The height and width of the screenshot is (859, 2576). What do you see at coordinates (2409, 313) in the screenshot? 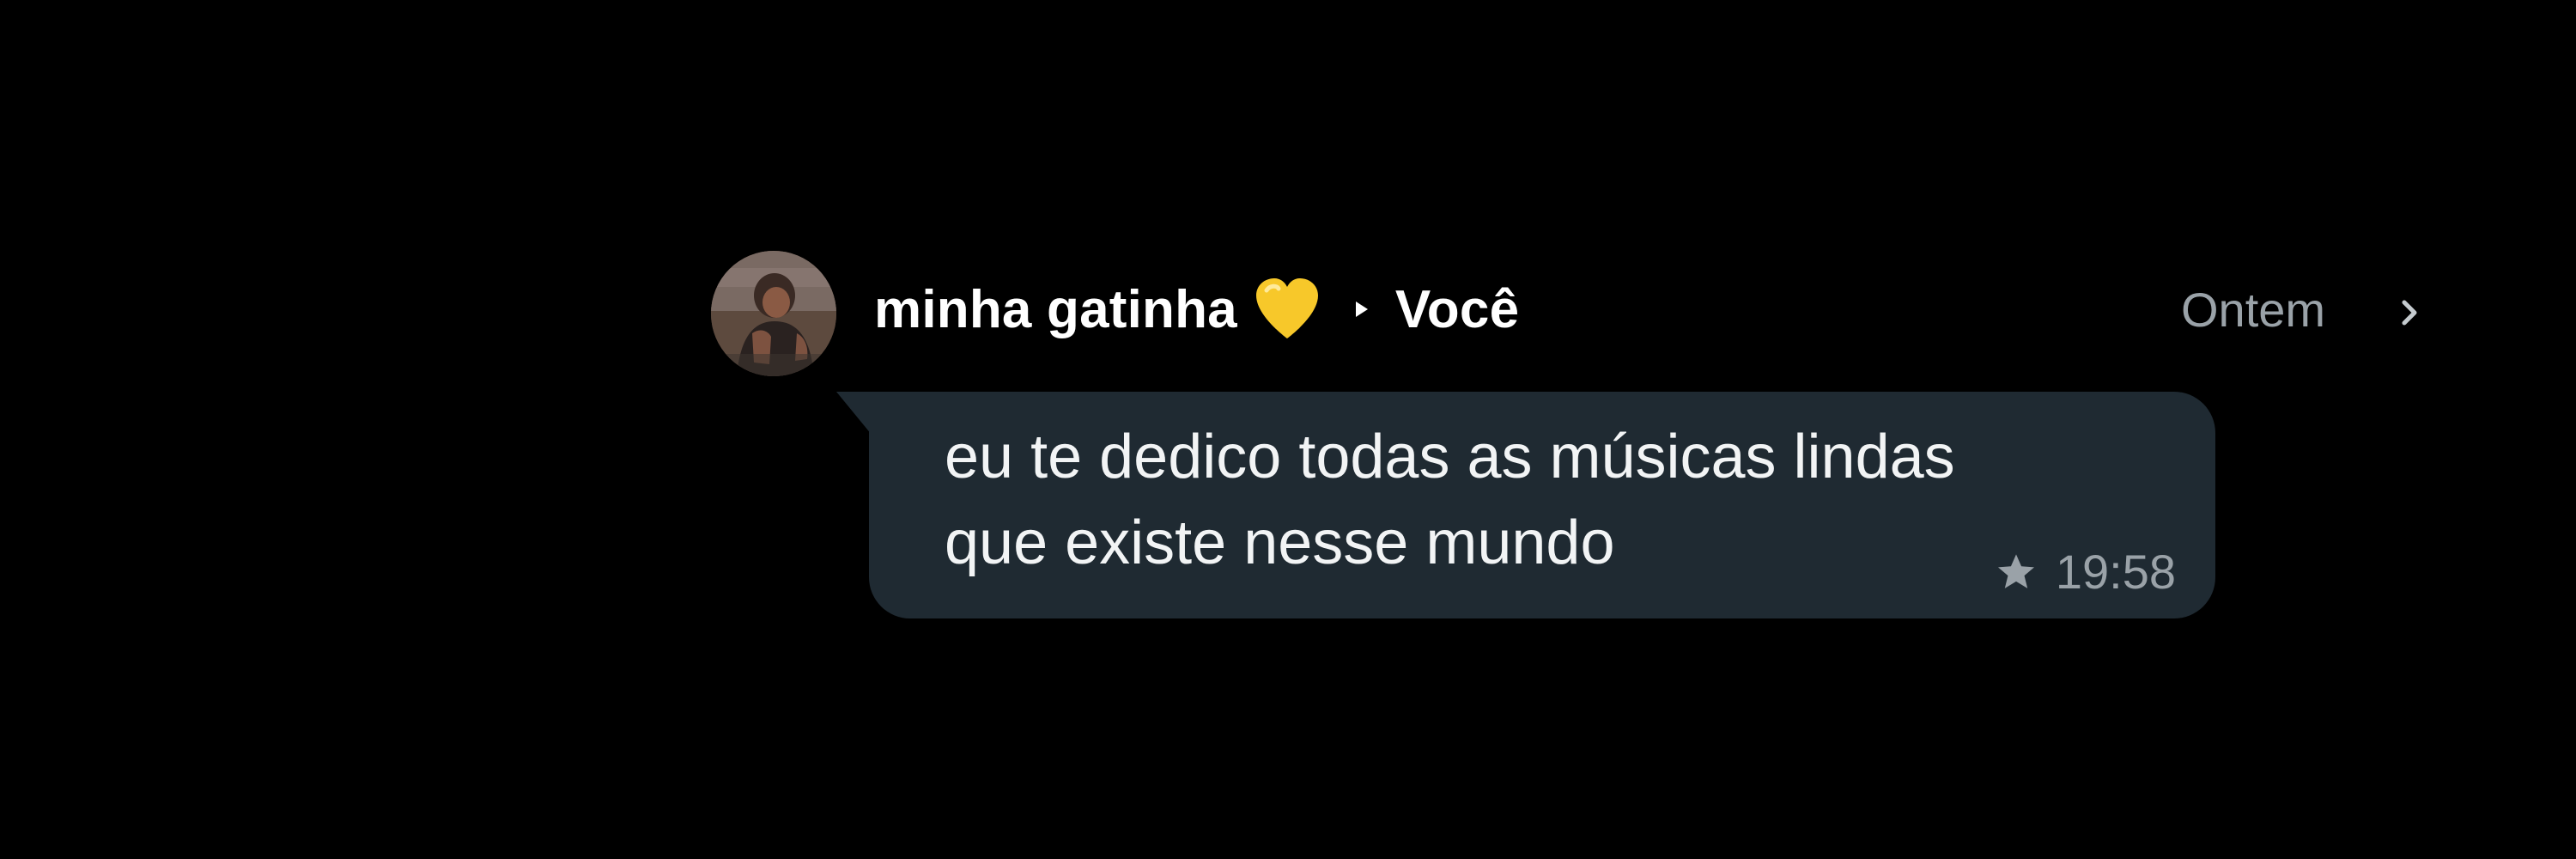
I see `chevron-right-icon` at bounding box center [2409, 313].